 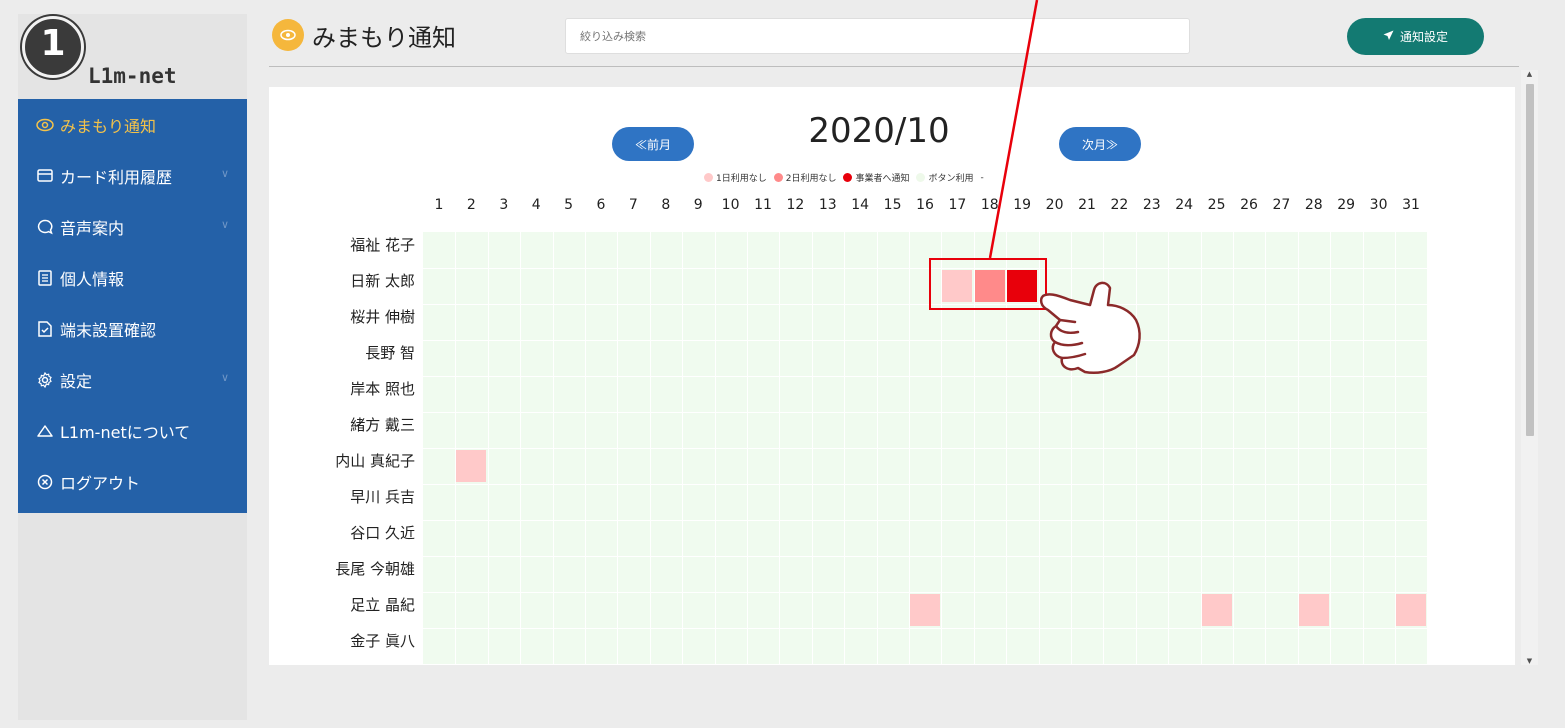 What do you see at coordinates (76, 381) in the screenshot?
I see `sidebar-item-label: 設定` at bounding box center [76, 381].